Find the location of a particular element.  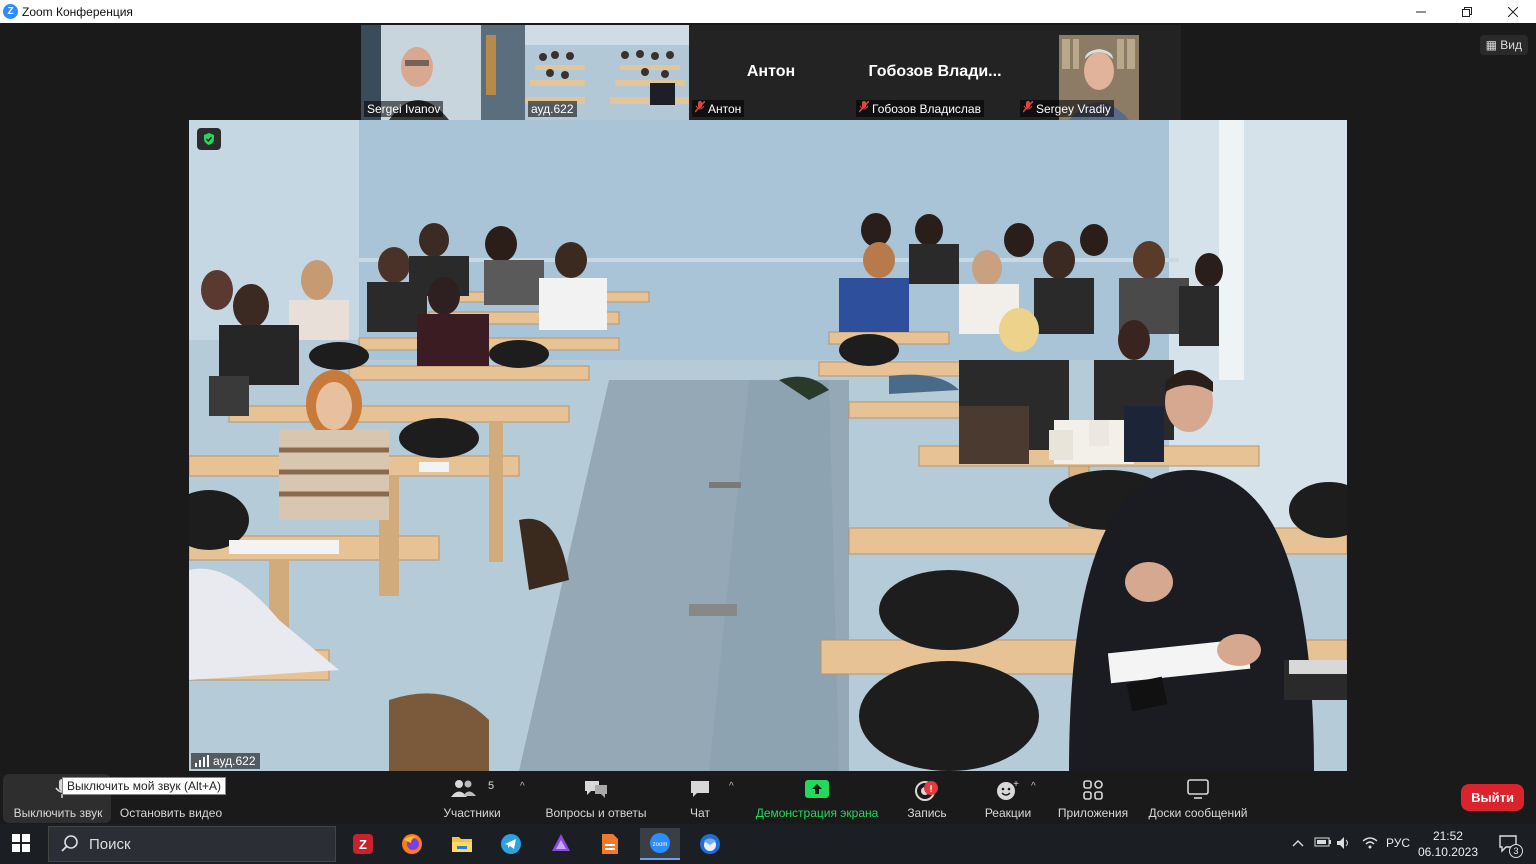

record-button: ! Запись is located at coordinates (927, 799).